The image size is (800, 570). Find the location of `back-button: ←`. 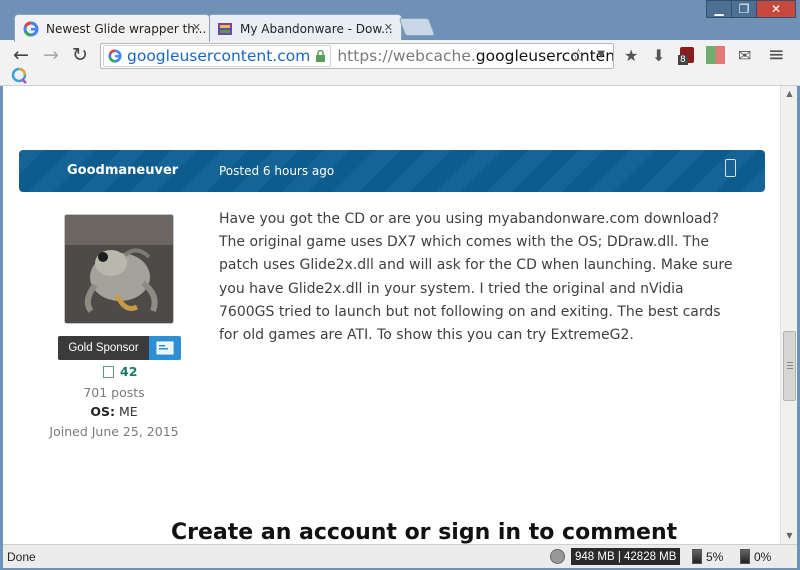

back-button: ← is located at coordinates (21, 55).